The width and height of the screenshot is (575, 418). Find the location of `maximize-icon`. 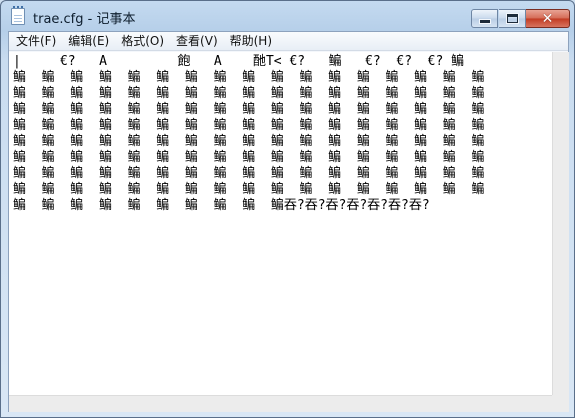

maximize-icon is located at coordinates (512, 18).